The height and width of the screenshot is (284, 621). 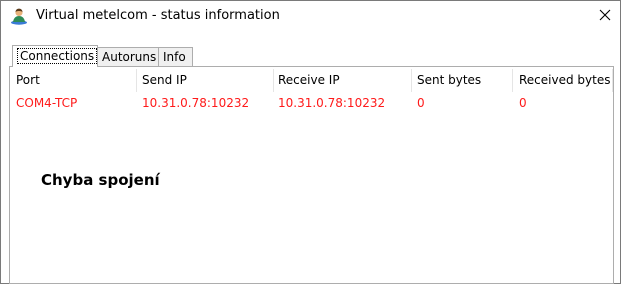 I want to click on column-header-receive-ip: Receive IP, so click(x=309, y=80).